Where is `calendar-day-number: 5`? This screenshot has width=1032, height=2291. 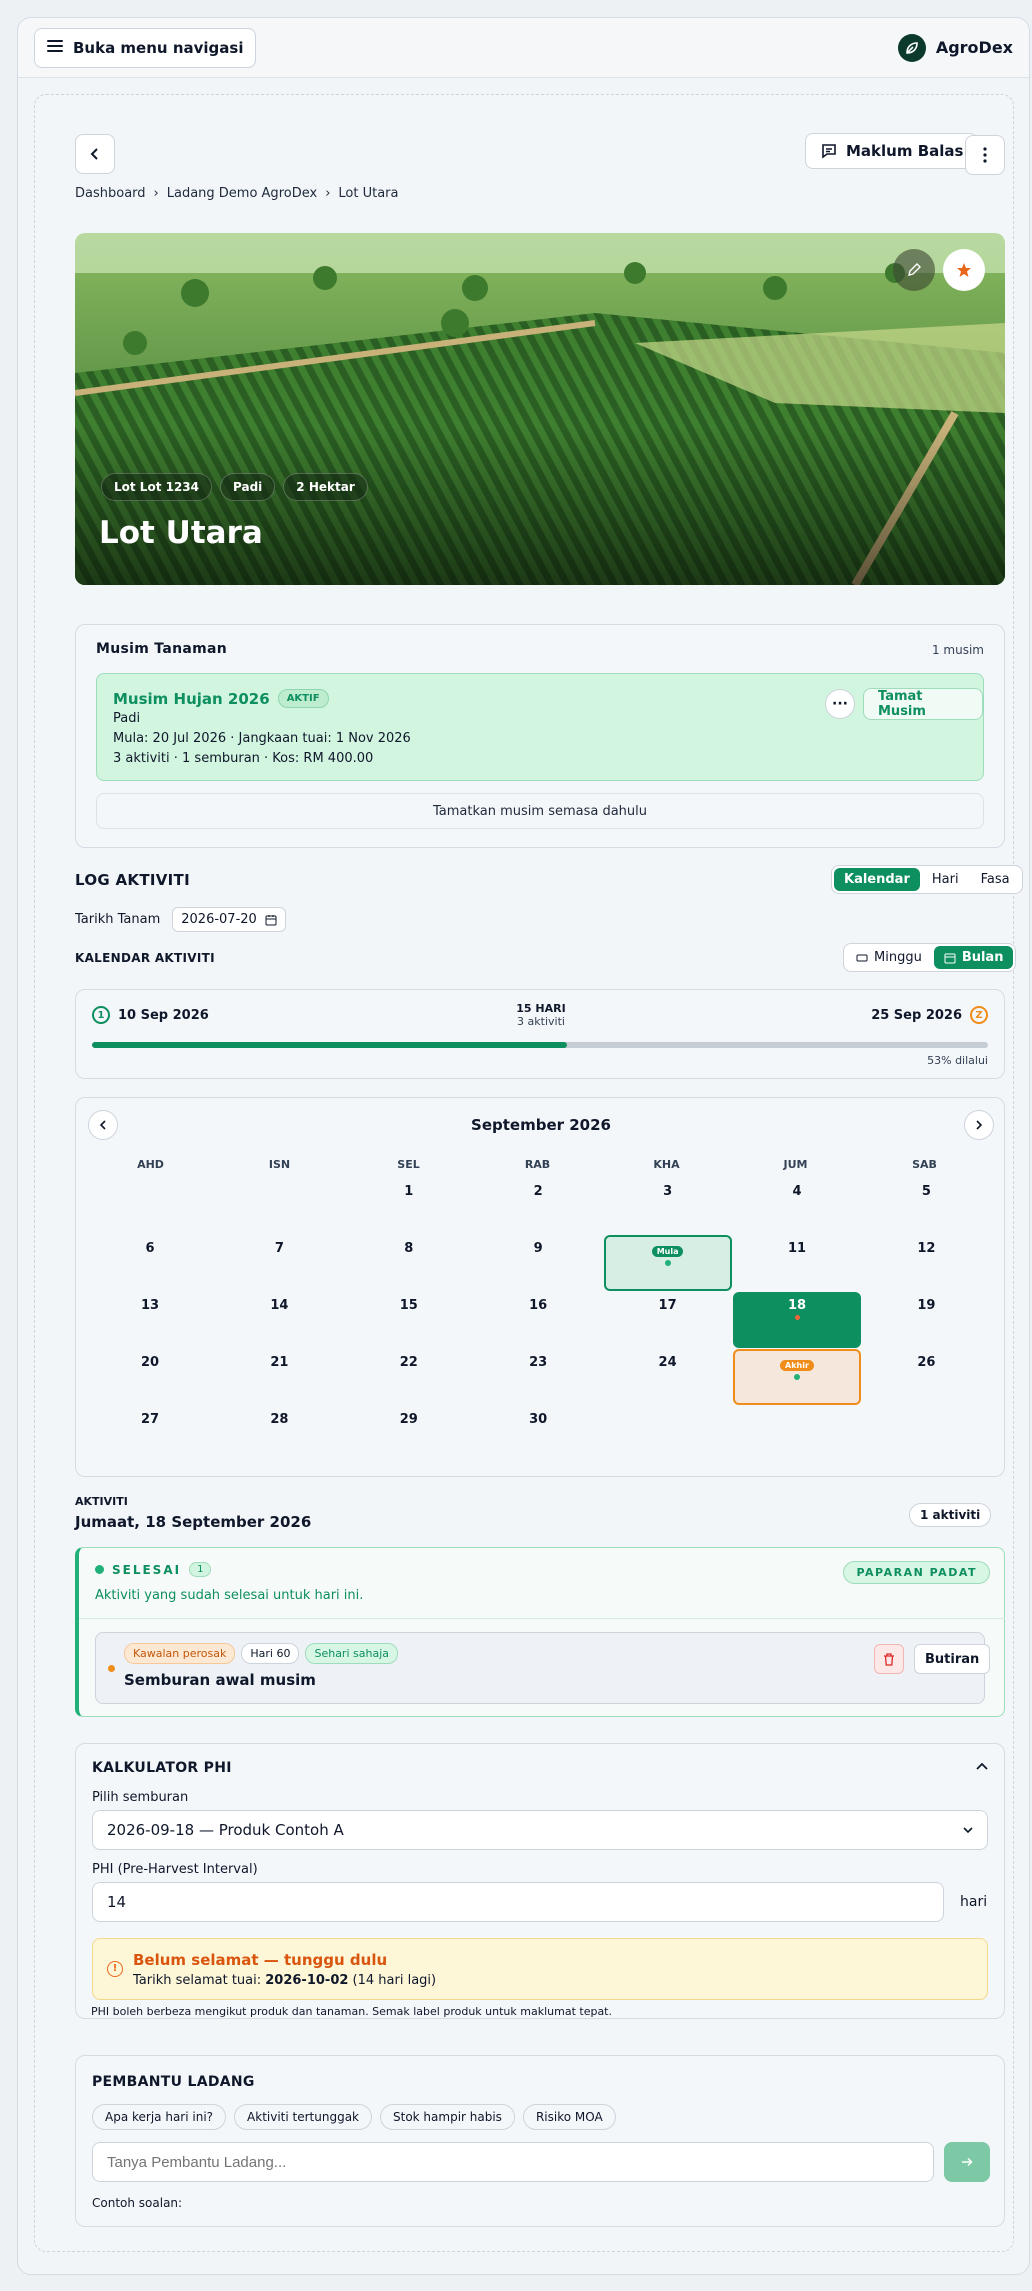
calendar-day-number: 5 is located at coordinates (926, 1191).